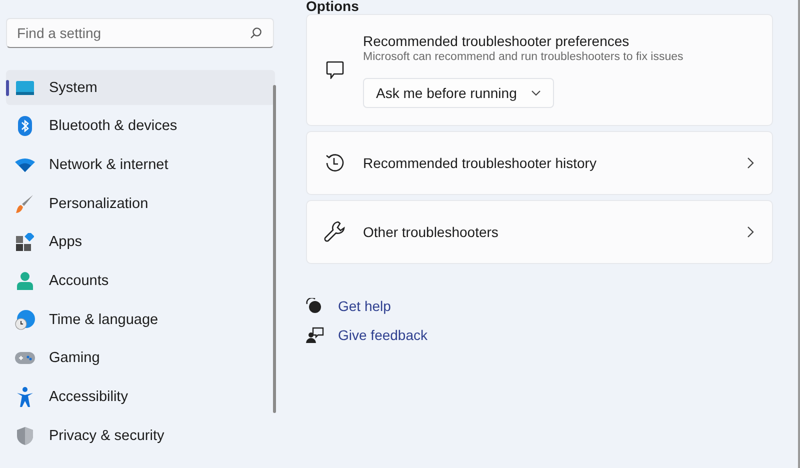 Image resolution: width=800 pixels, height=468 pixels. Describe the element at coordinates (274, 249) in the screenshot. I see `scrollbar` at that location.